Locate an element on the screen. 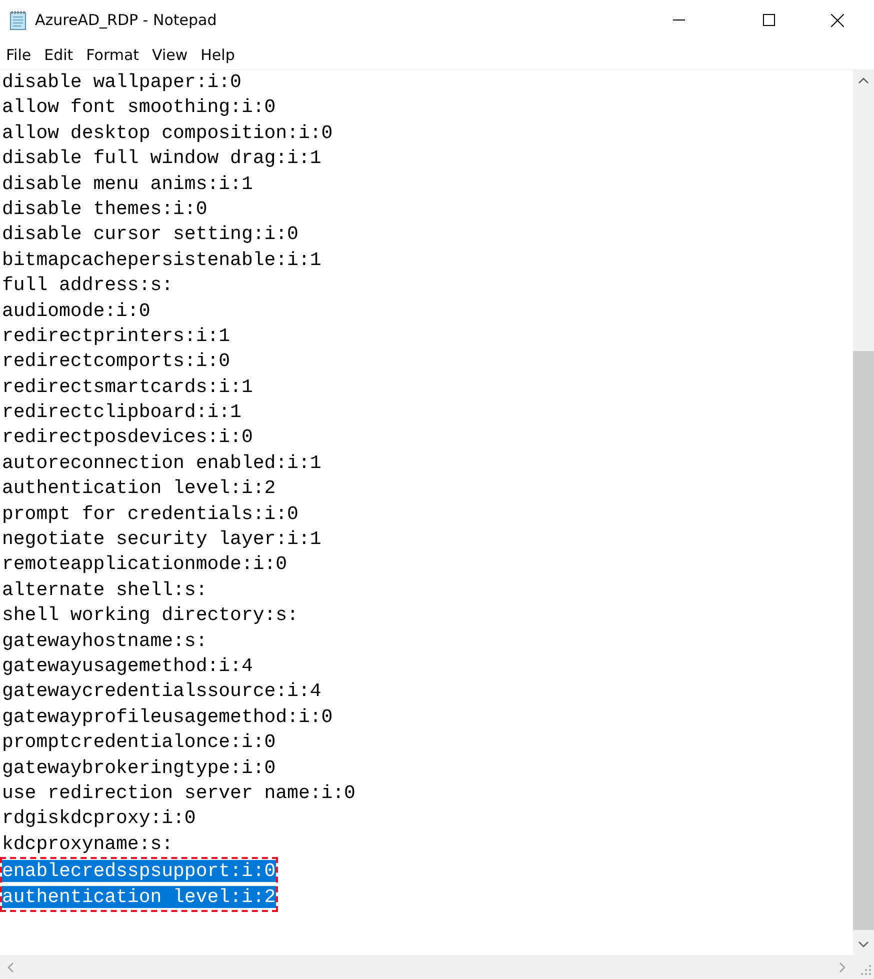 The image size is (874, 979). text-line: redirectcomports:i:0 is located at coordinates (116, 361).